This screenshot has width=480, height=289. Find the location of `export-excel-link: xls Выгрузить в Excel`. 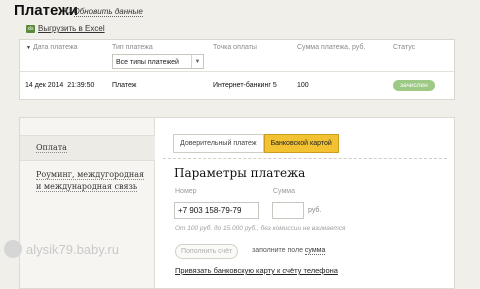

export-excel-link: xls Выгрузить в Excel is located at coordinates (65, 28).